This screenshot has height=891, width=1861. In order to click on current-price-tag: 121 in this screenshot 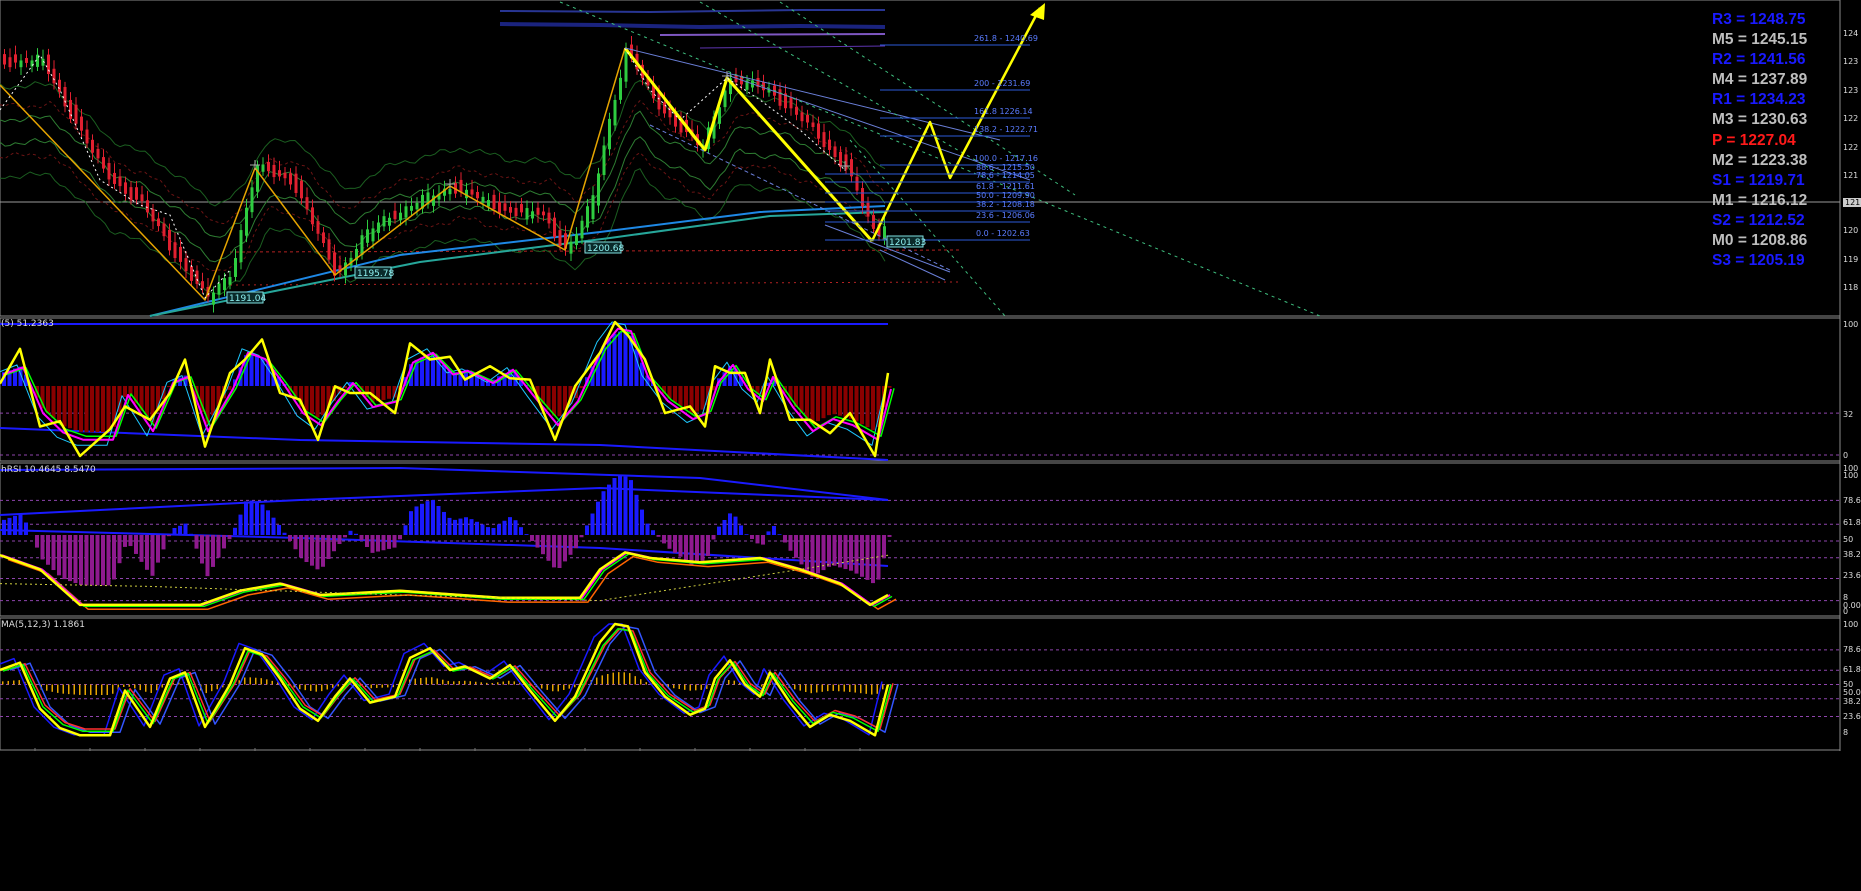, I will do `click(1852, 202)`.